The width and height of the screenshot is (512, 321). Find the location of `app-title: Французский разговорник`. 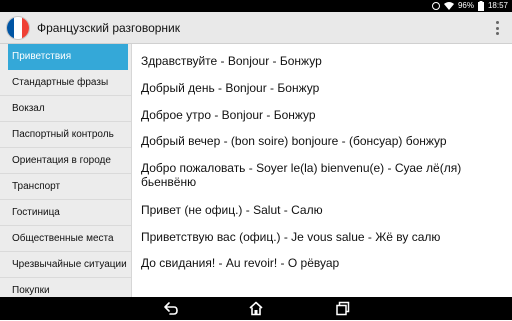

app-title: Французский разговорник is located at coordinates (108, 28).